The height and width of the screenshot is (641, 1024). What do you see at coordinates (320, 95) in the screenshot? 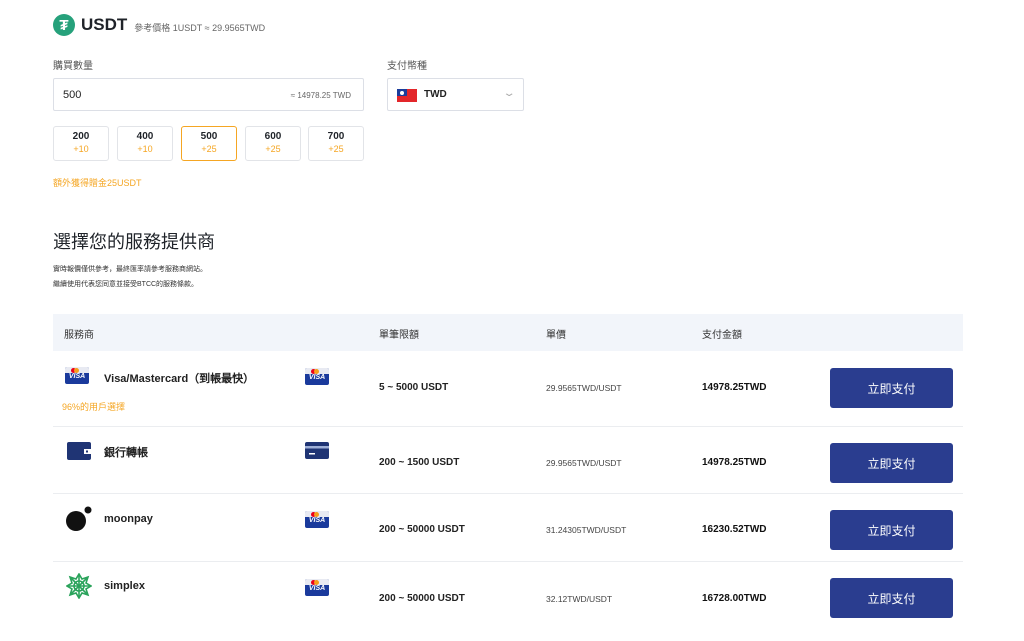
I see `amount-approx: ≈ 14978.25 TWD` at bounding box center [320, 95].